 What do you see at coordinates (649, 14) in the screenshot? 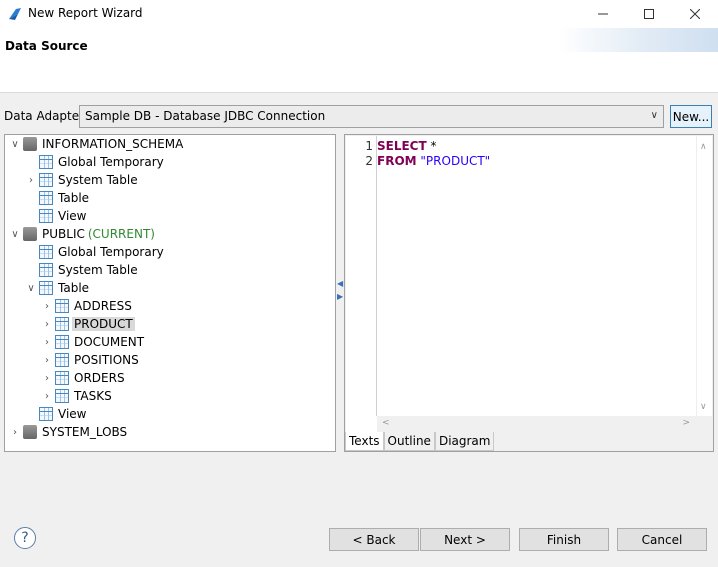
I see `maximize-button` at bounding box center [649, 14].